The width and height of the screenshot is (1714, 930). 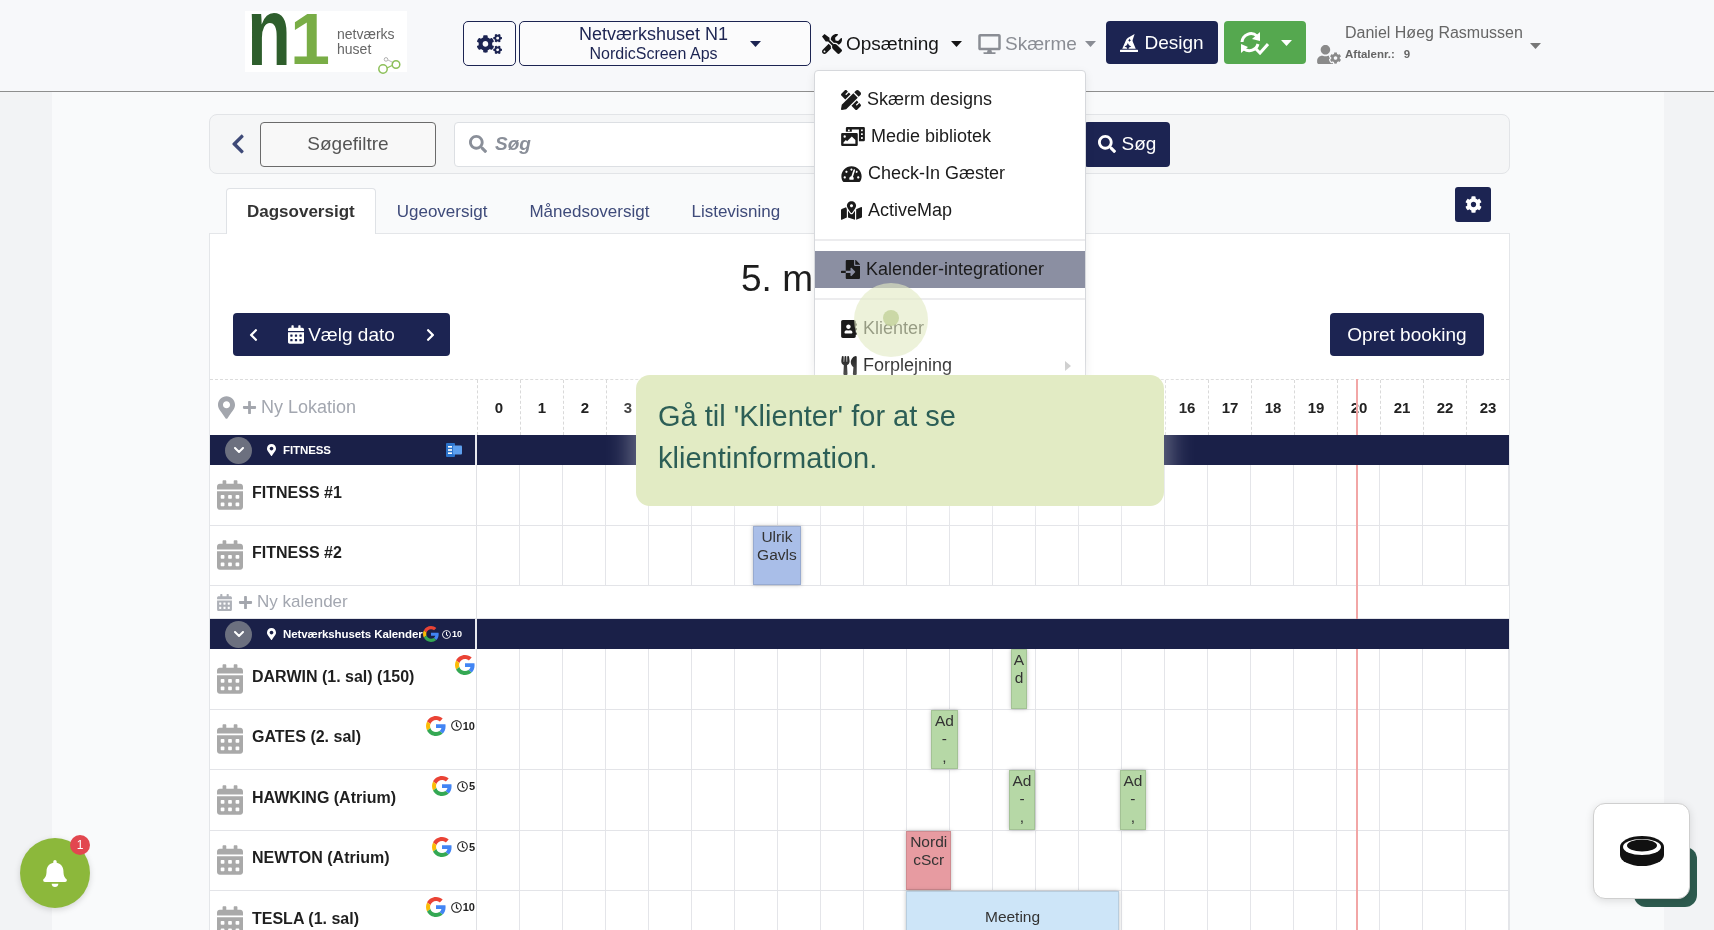 What do you see at coordinates (442, 211) in the screenshot?
I see `view-tab: Ugeoversigt` at bounding box center [442, 211].